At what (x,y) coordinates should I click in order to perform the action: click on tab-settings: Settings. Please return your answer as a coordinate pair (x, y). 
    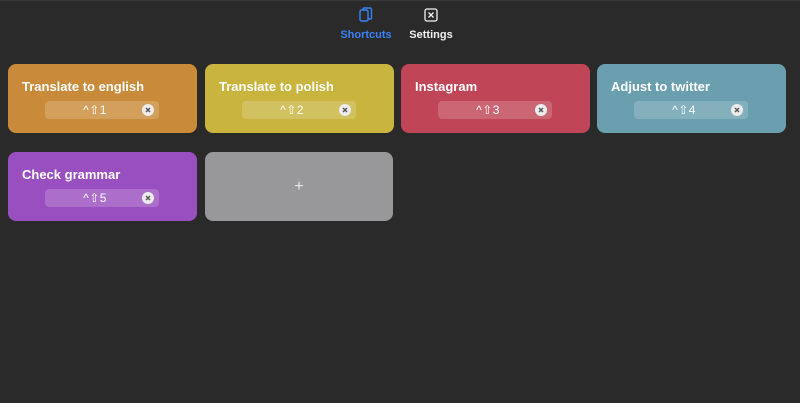
    Looking at the image, I should click on (431, 27).